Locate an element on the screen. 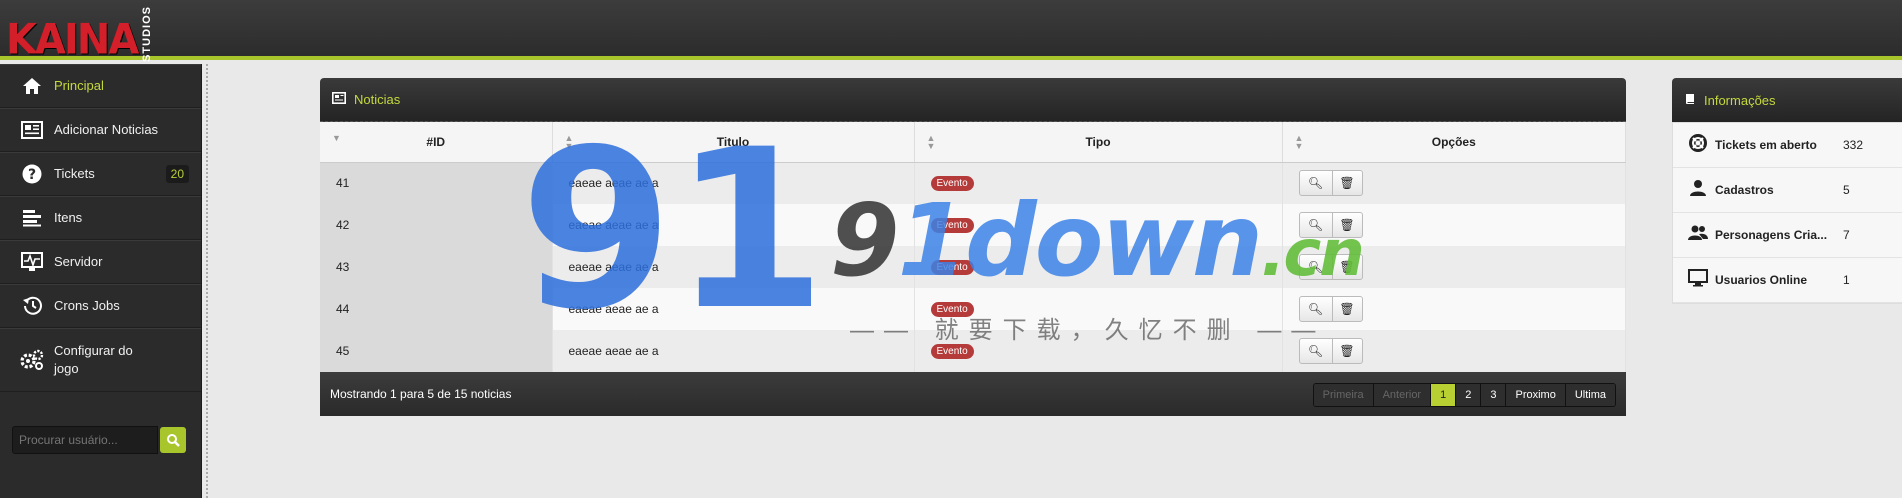 The width and height of the screenshot is (1902, 498). user-search is located at coordinates (99, 440).